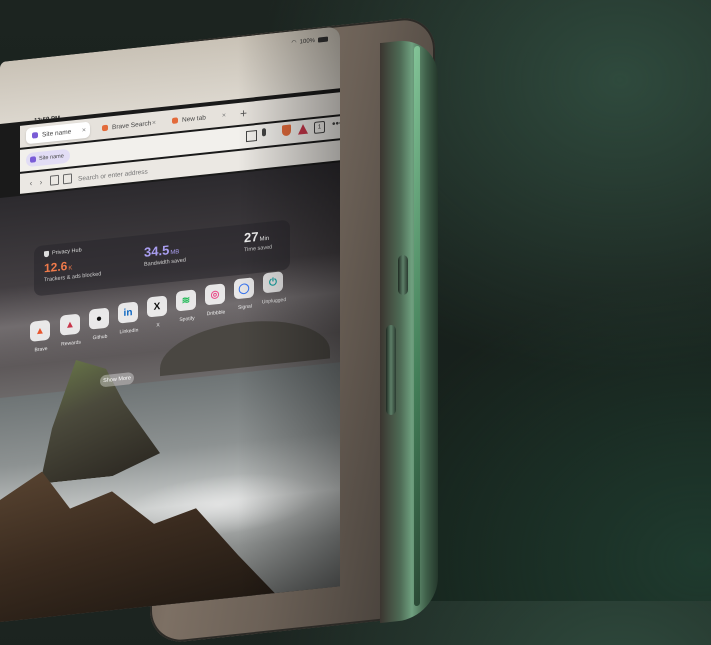 This screenshot has width=711, height=645. I want to click on brave-shields-icon, so click(286, 130).